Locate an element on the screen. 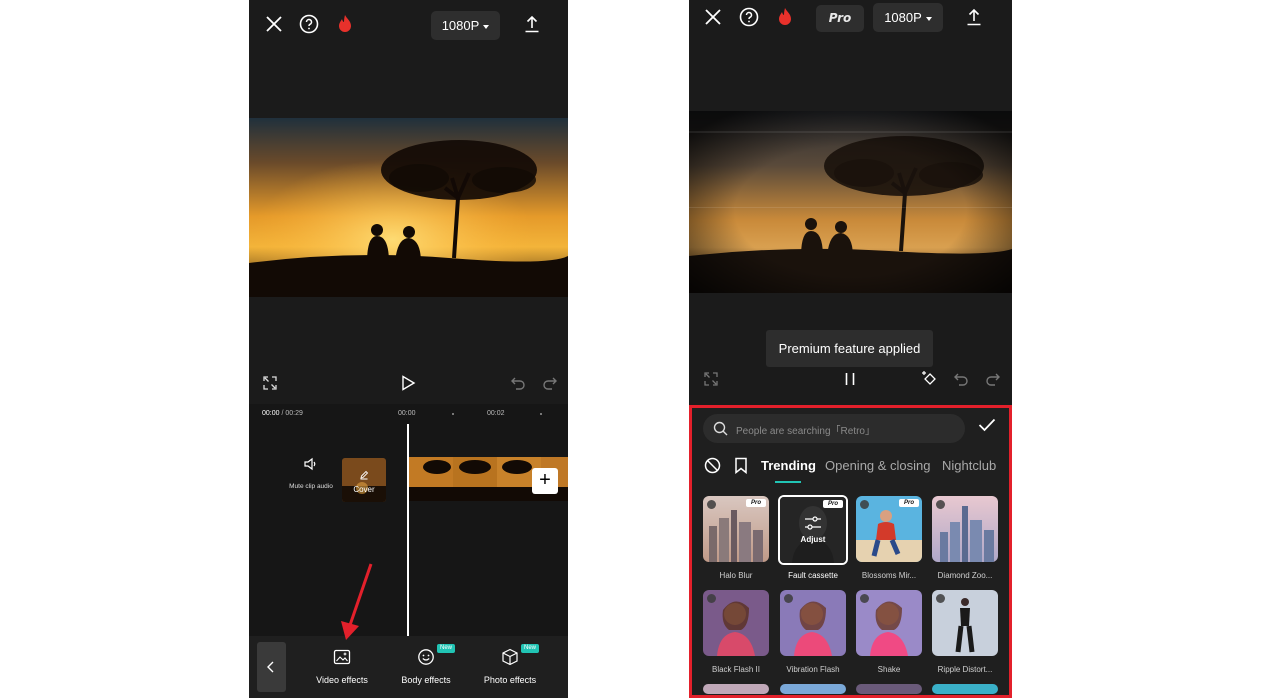  chevron-left-icon is located at coordinates (270, 667).